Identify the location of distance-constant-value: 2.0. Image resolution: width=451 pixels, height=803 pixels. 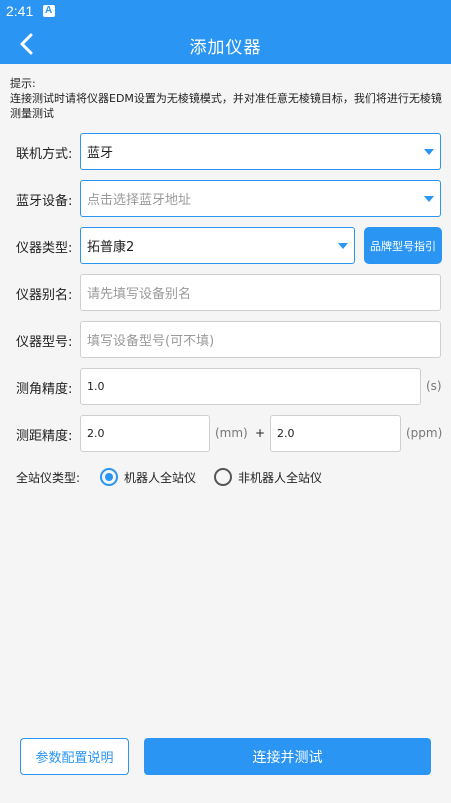
(96, 433).